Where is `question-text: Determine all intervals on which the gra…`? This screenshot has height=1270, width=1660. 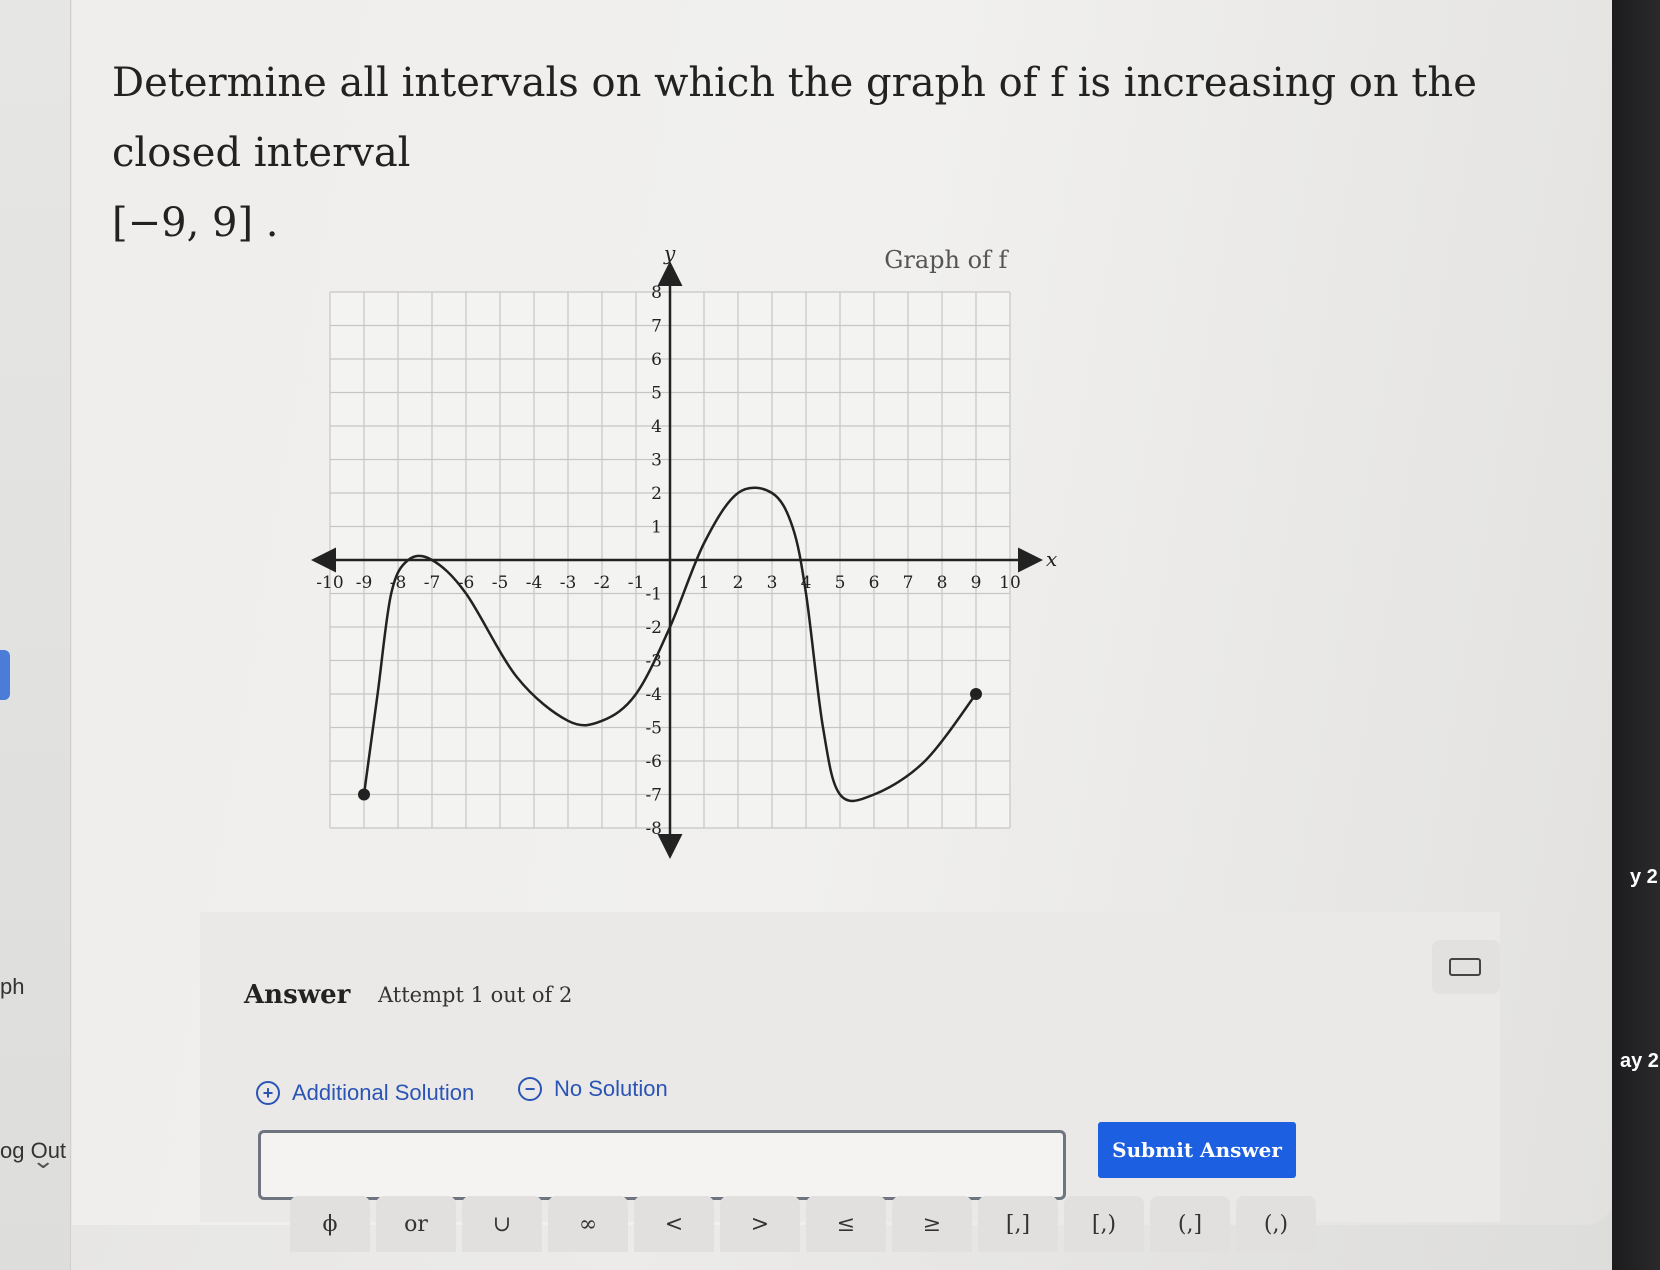 question-text: Determine all intervals on which the gra… is located at coordinates (832, 153).